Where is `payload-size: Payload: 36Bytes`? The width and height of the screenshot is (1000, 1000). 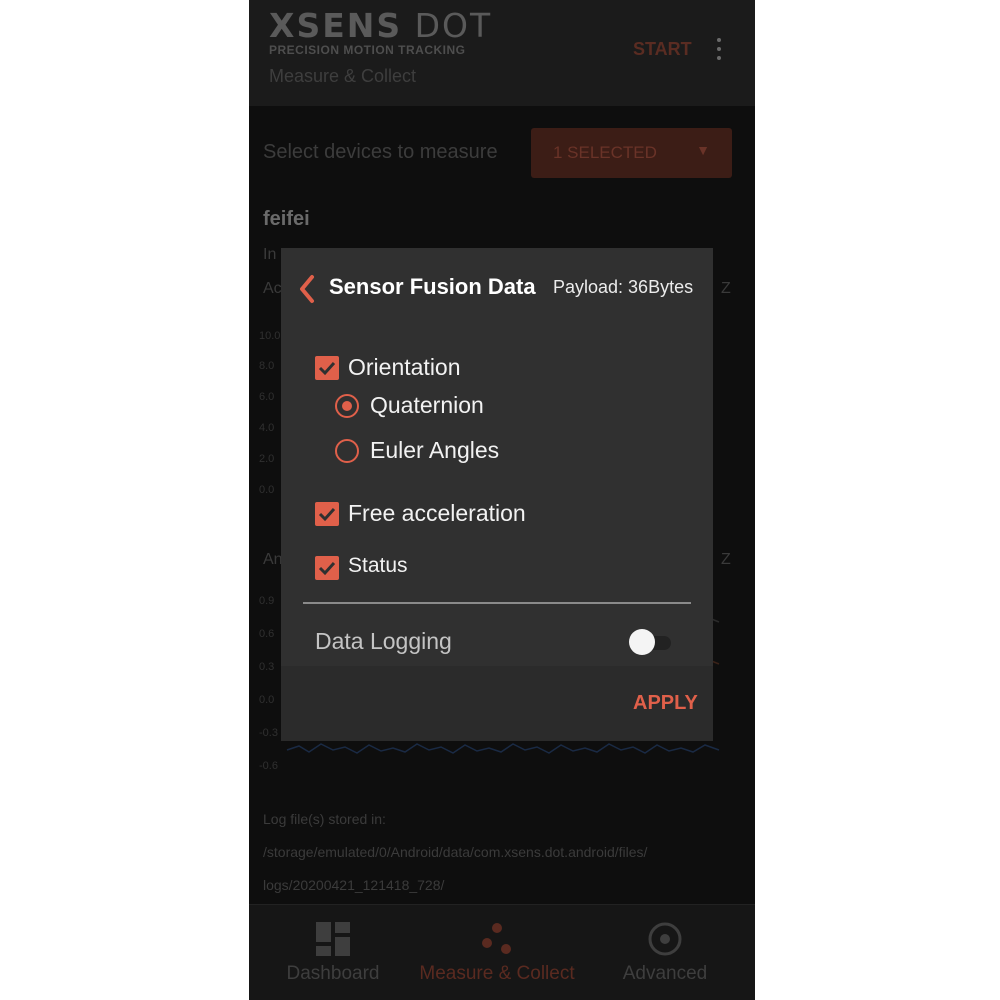
payload-size: Payload: 36Bytes is located at coordinates (623, 287).